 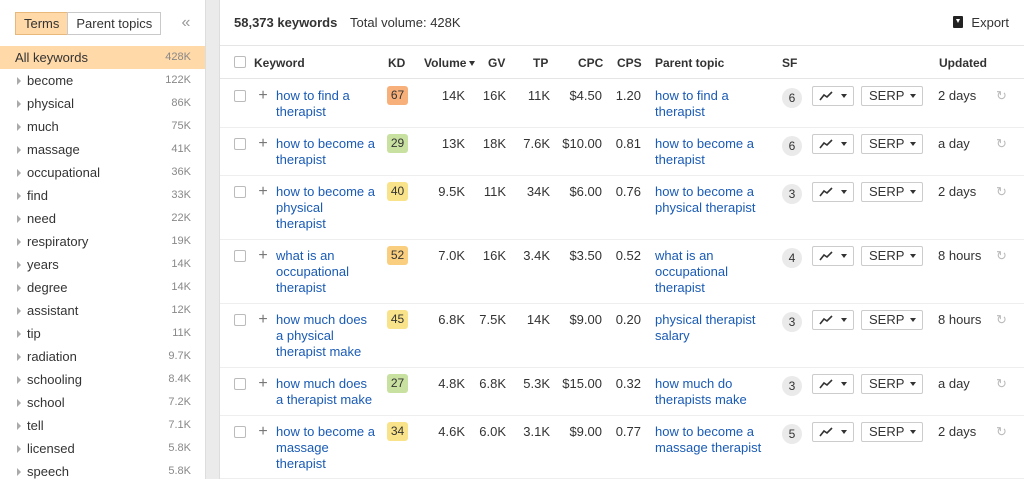 What do you see at coordinates (496, 63) in the screenshot?
I see `col-gv: GV` at bounding box center [496, 63].